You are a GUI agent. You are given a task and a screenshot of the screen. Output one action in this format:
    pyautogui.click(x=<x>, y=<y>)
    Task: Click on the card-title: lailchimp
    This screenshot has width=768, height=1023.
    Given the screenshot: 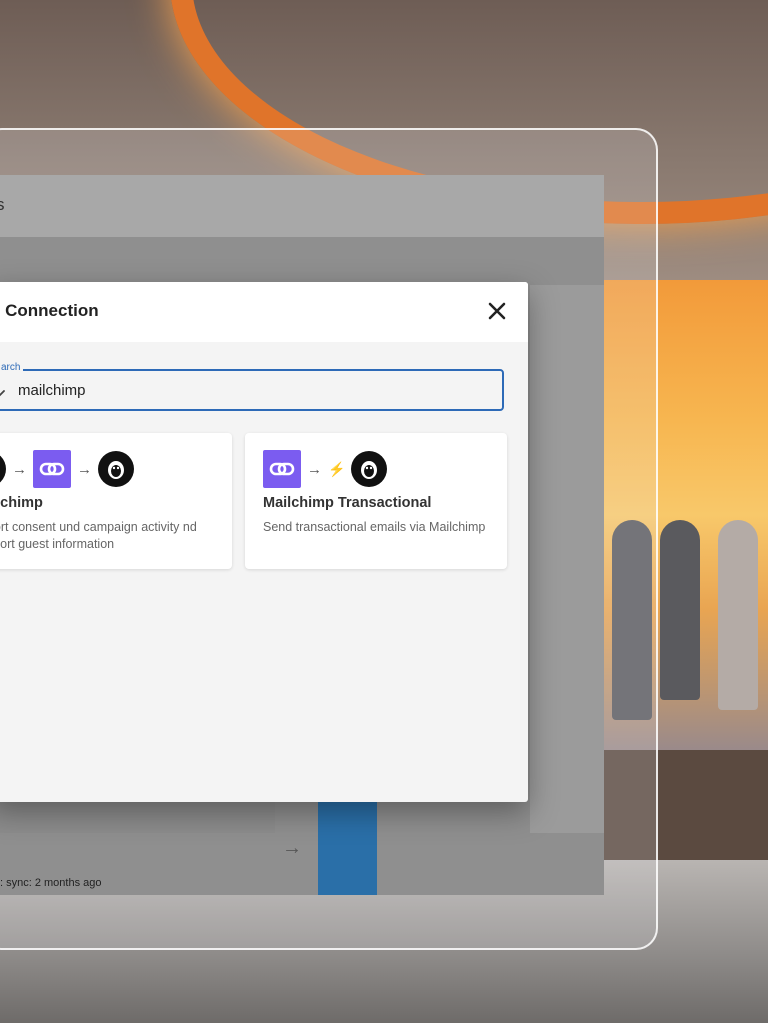 What is the action you would take?
    pyautogui.click(x=21, y=503)
    